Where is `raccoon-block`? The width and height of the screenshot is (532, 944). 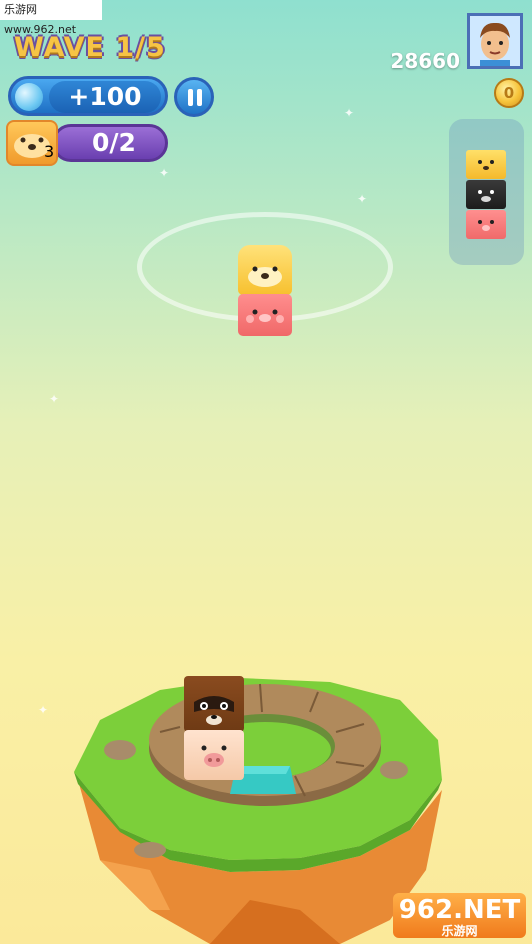 raccoon-block is located at coordinates (214, 704).